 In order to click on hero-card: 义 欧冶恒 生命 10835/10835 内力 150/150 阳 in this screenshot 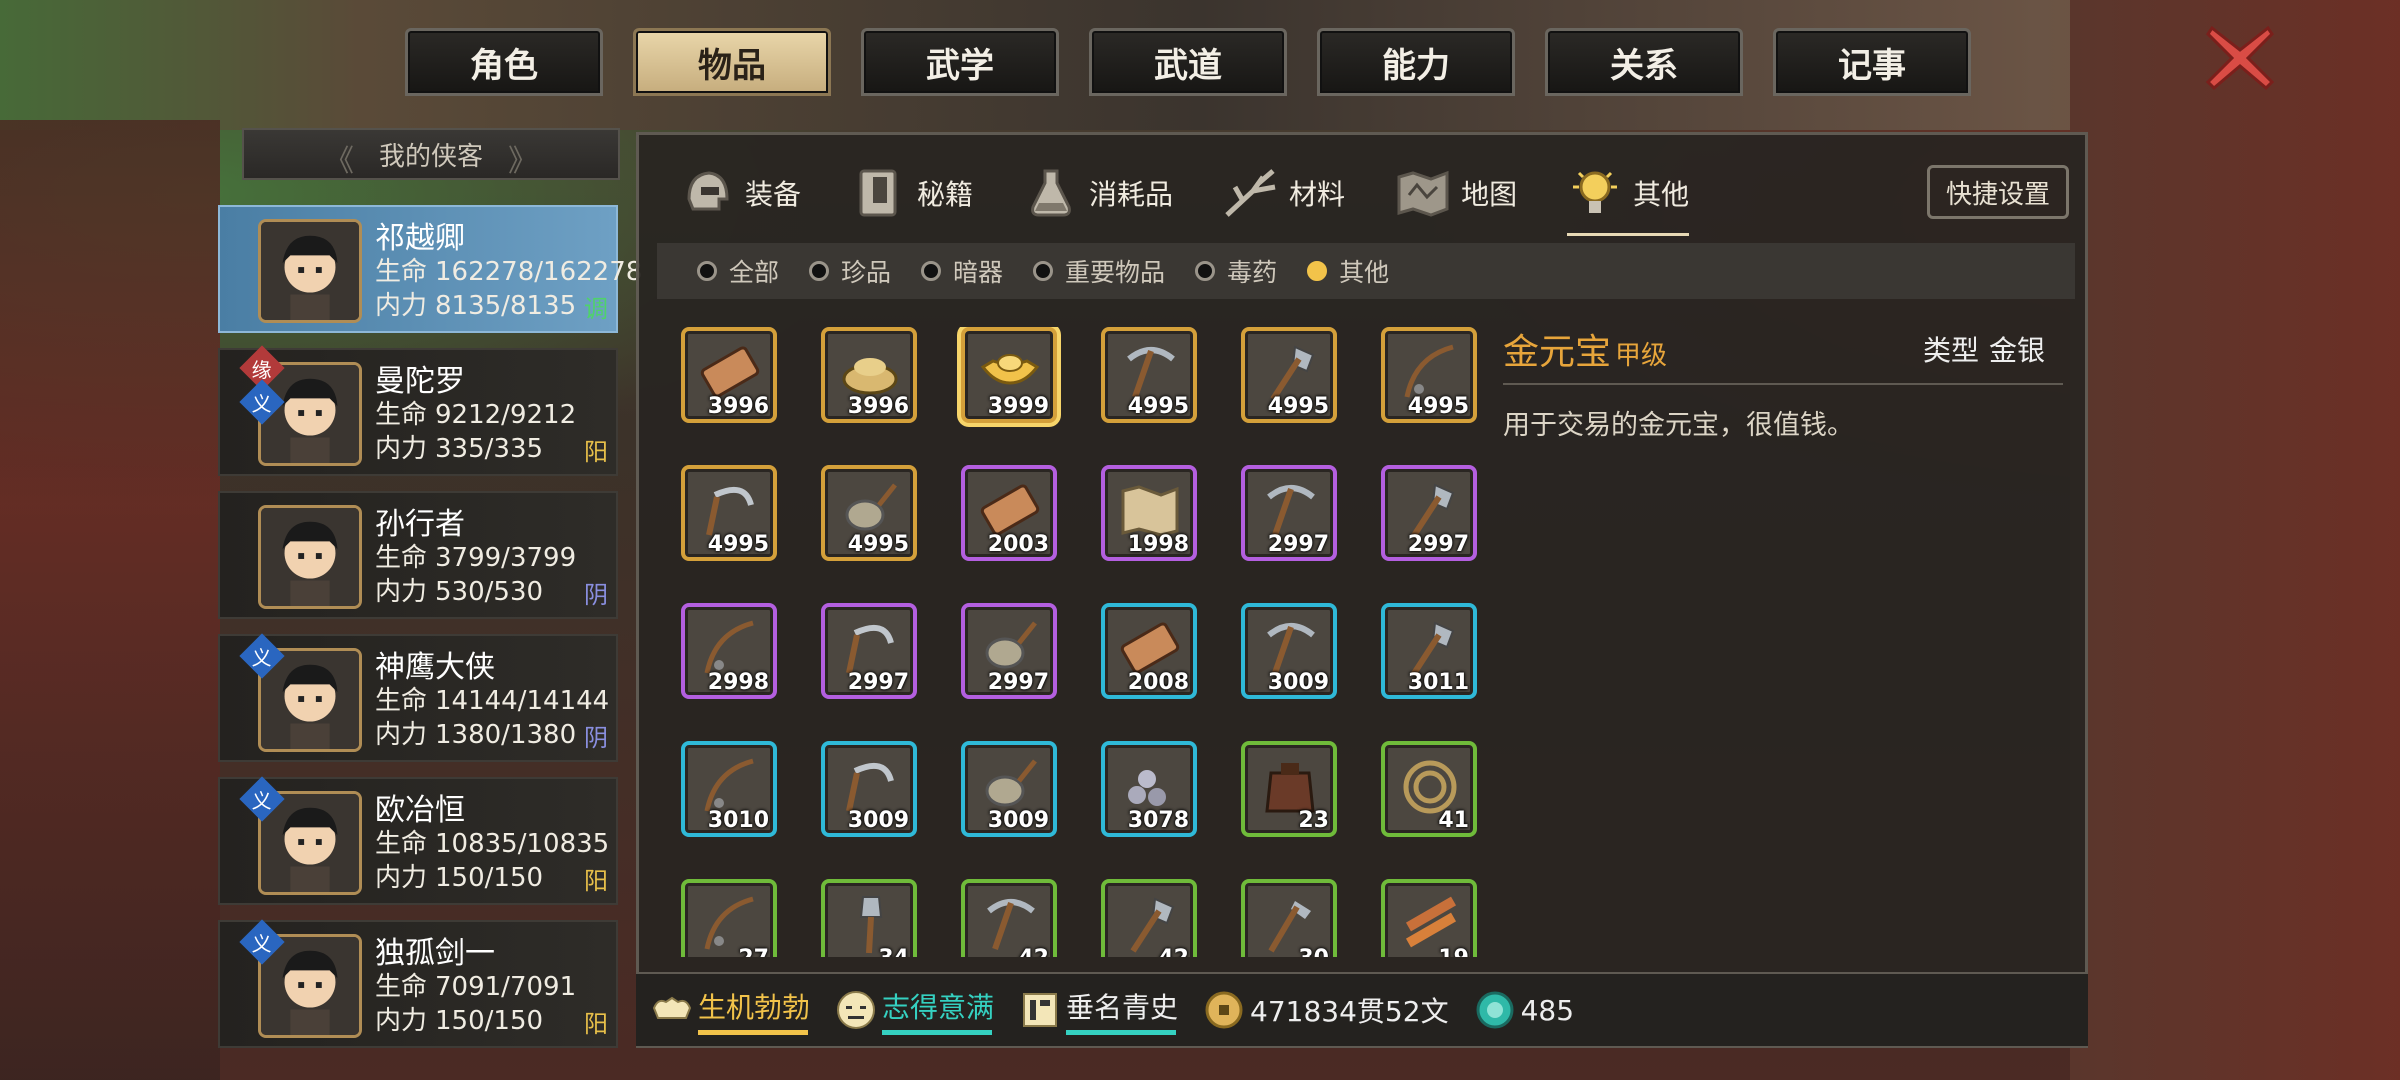, I will do `click(418, 840)`.